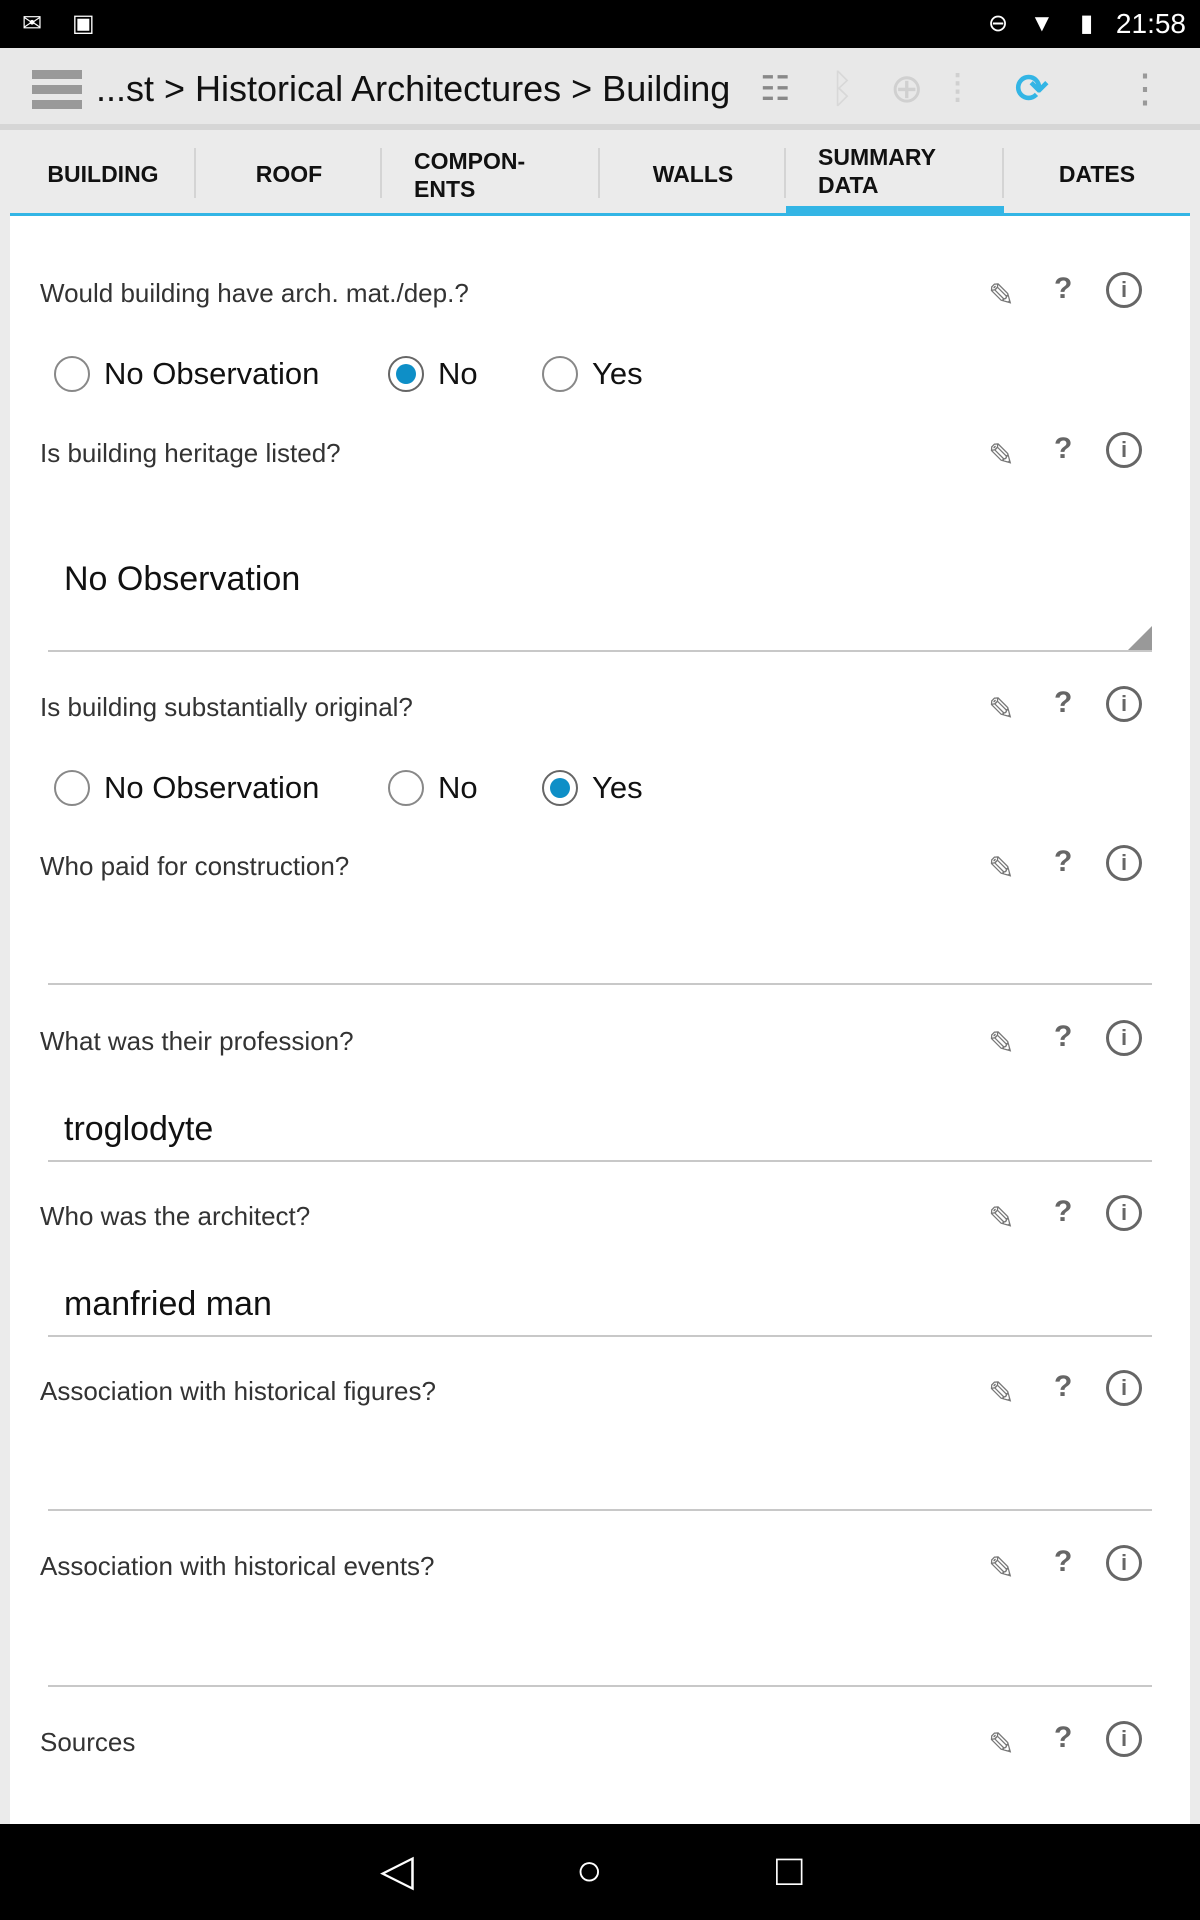  I want to click on q2-value: No Observation, so click(182, 579).